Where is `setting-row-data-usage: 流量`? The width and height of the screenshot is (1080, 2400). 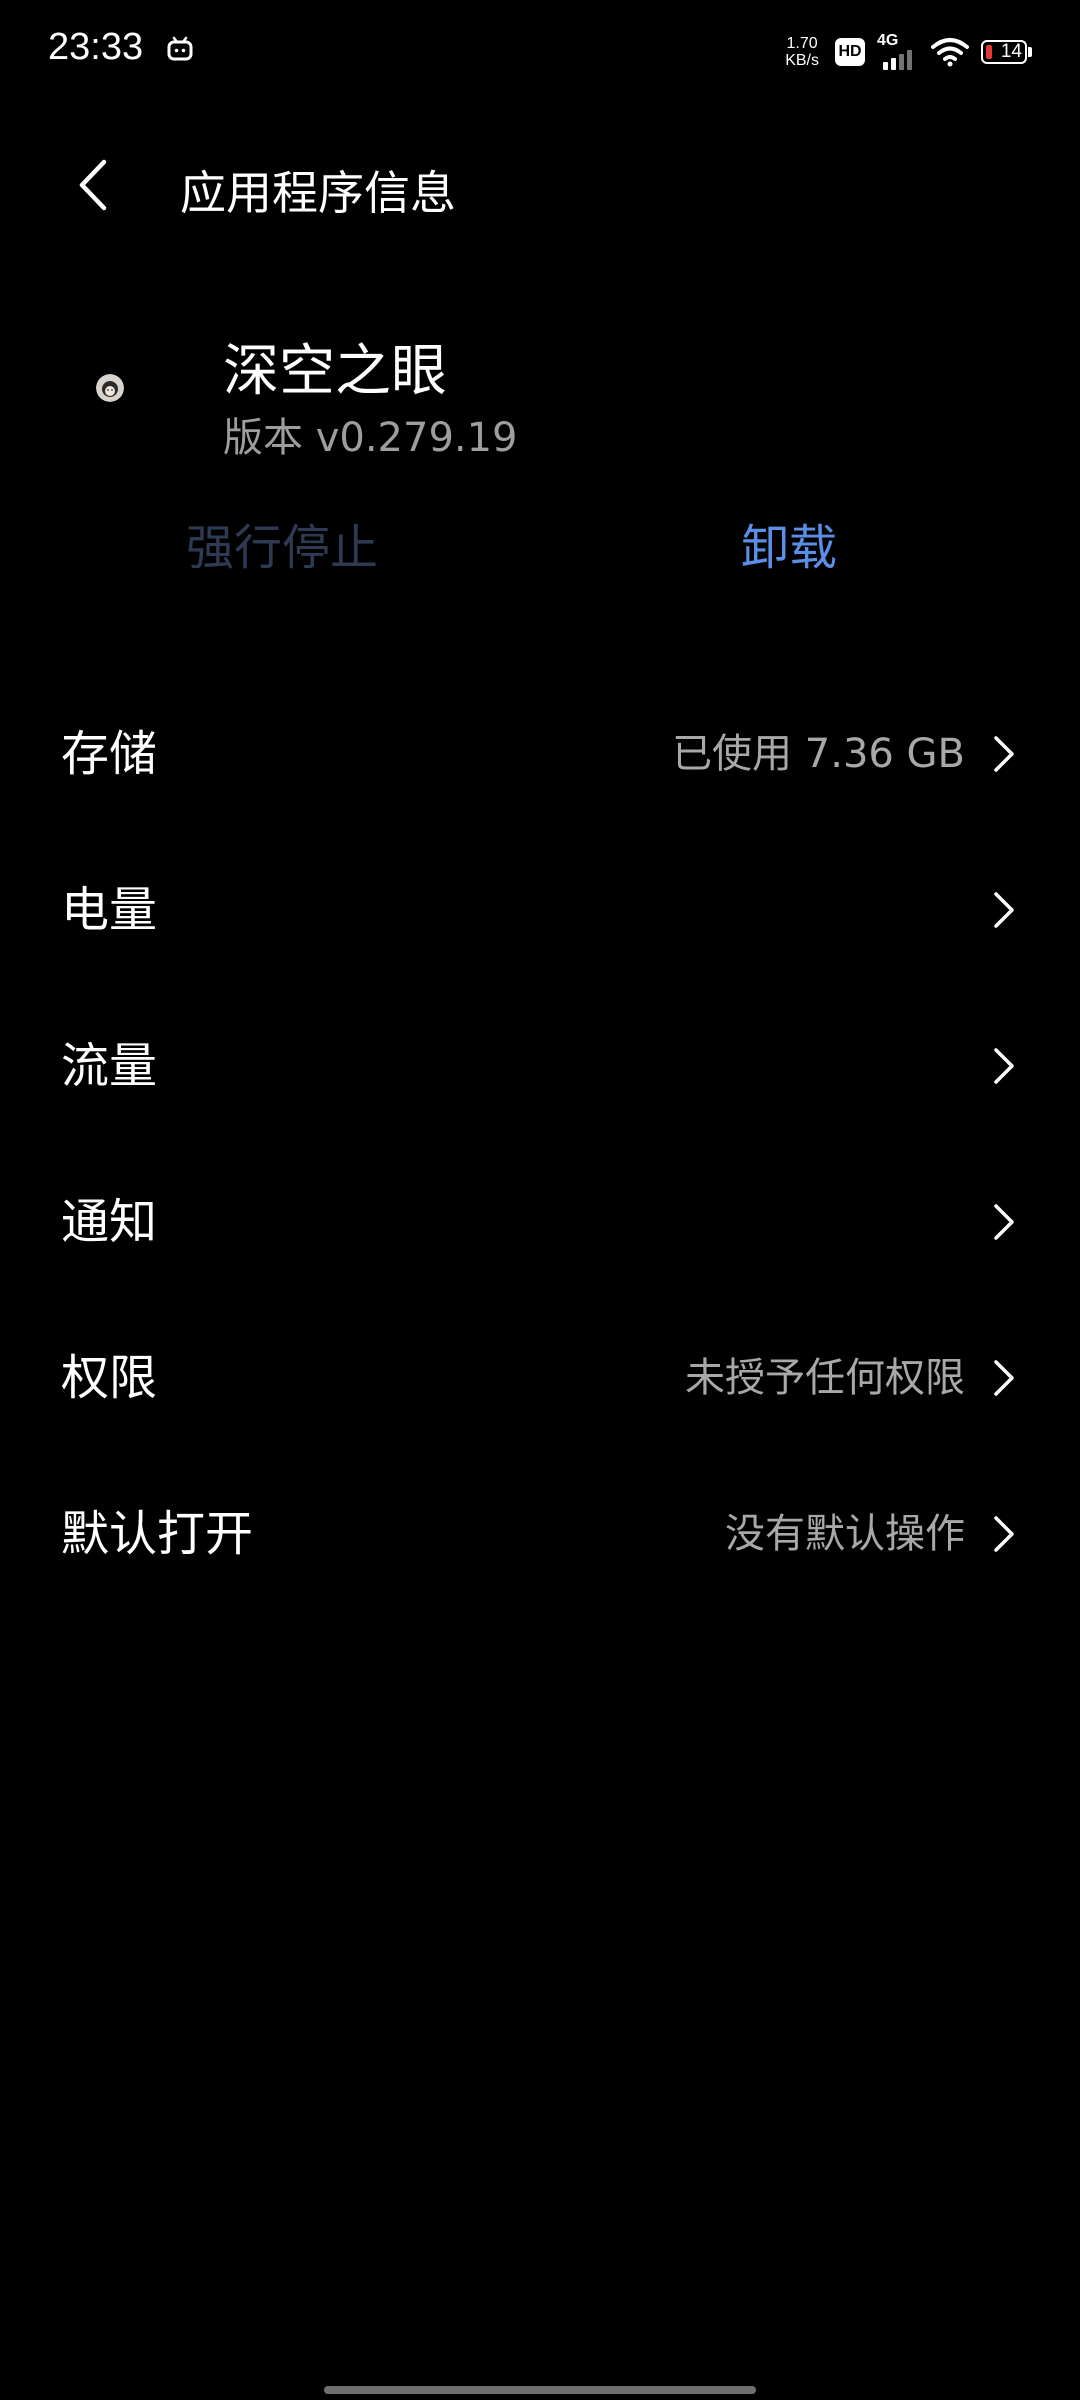 setting-row-data-usage: 流量 is located at coordinates (540, 1066).